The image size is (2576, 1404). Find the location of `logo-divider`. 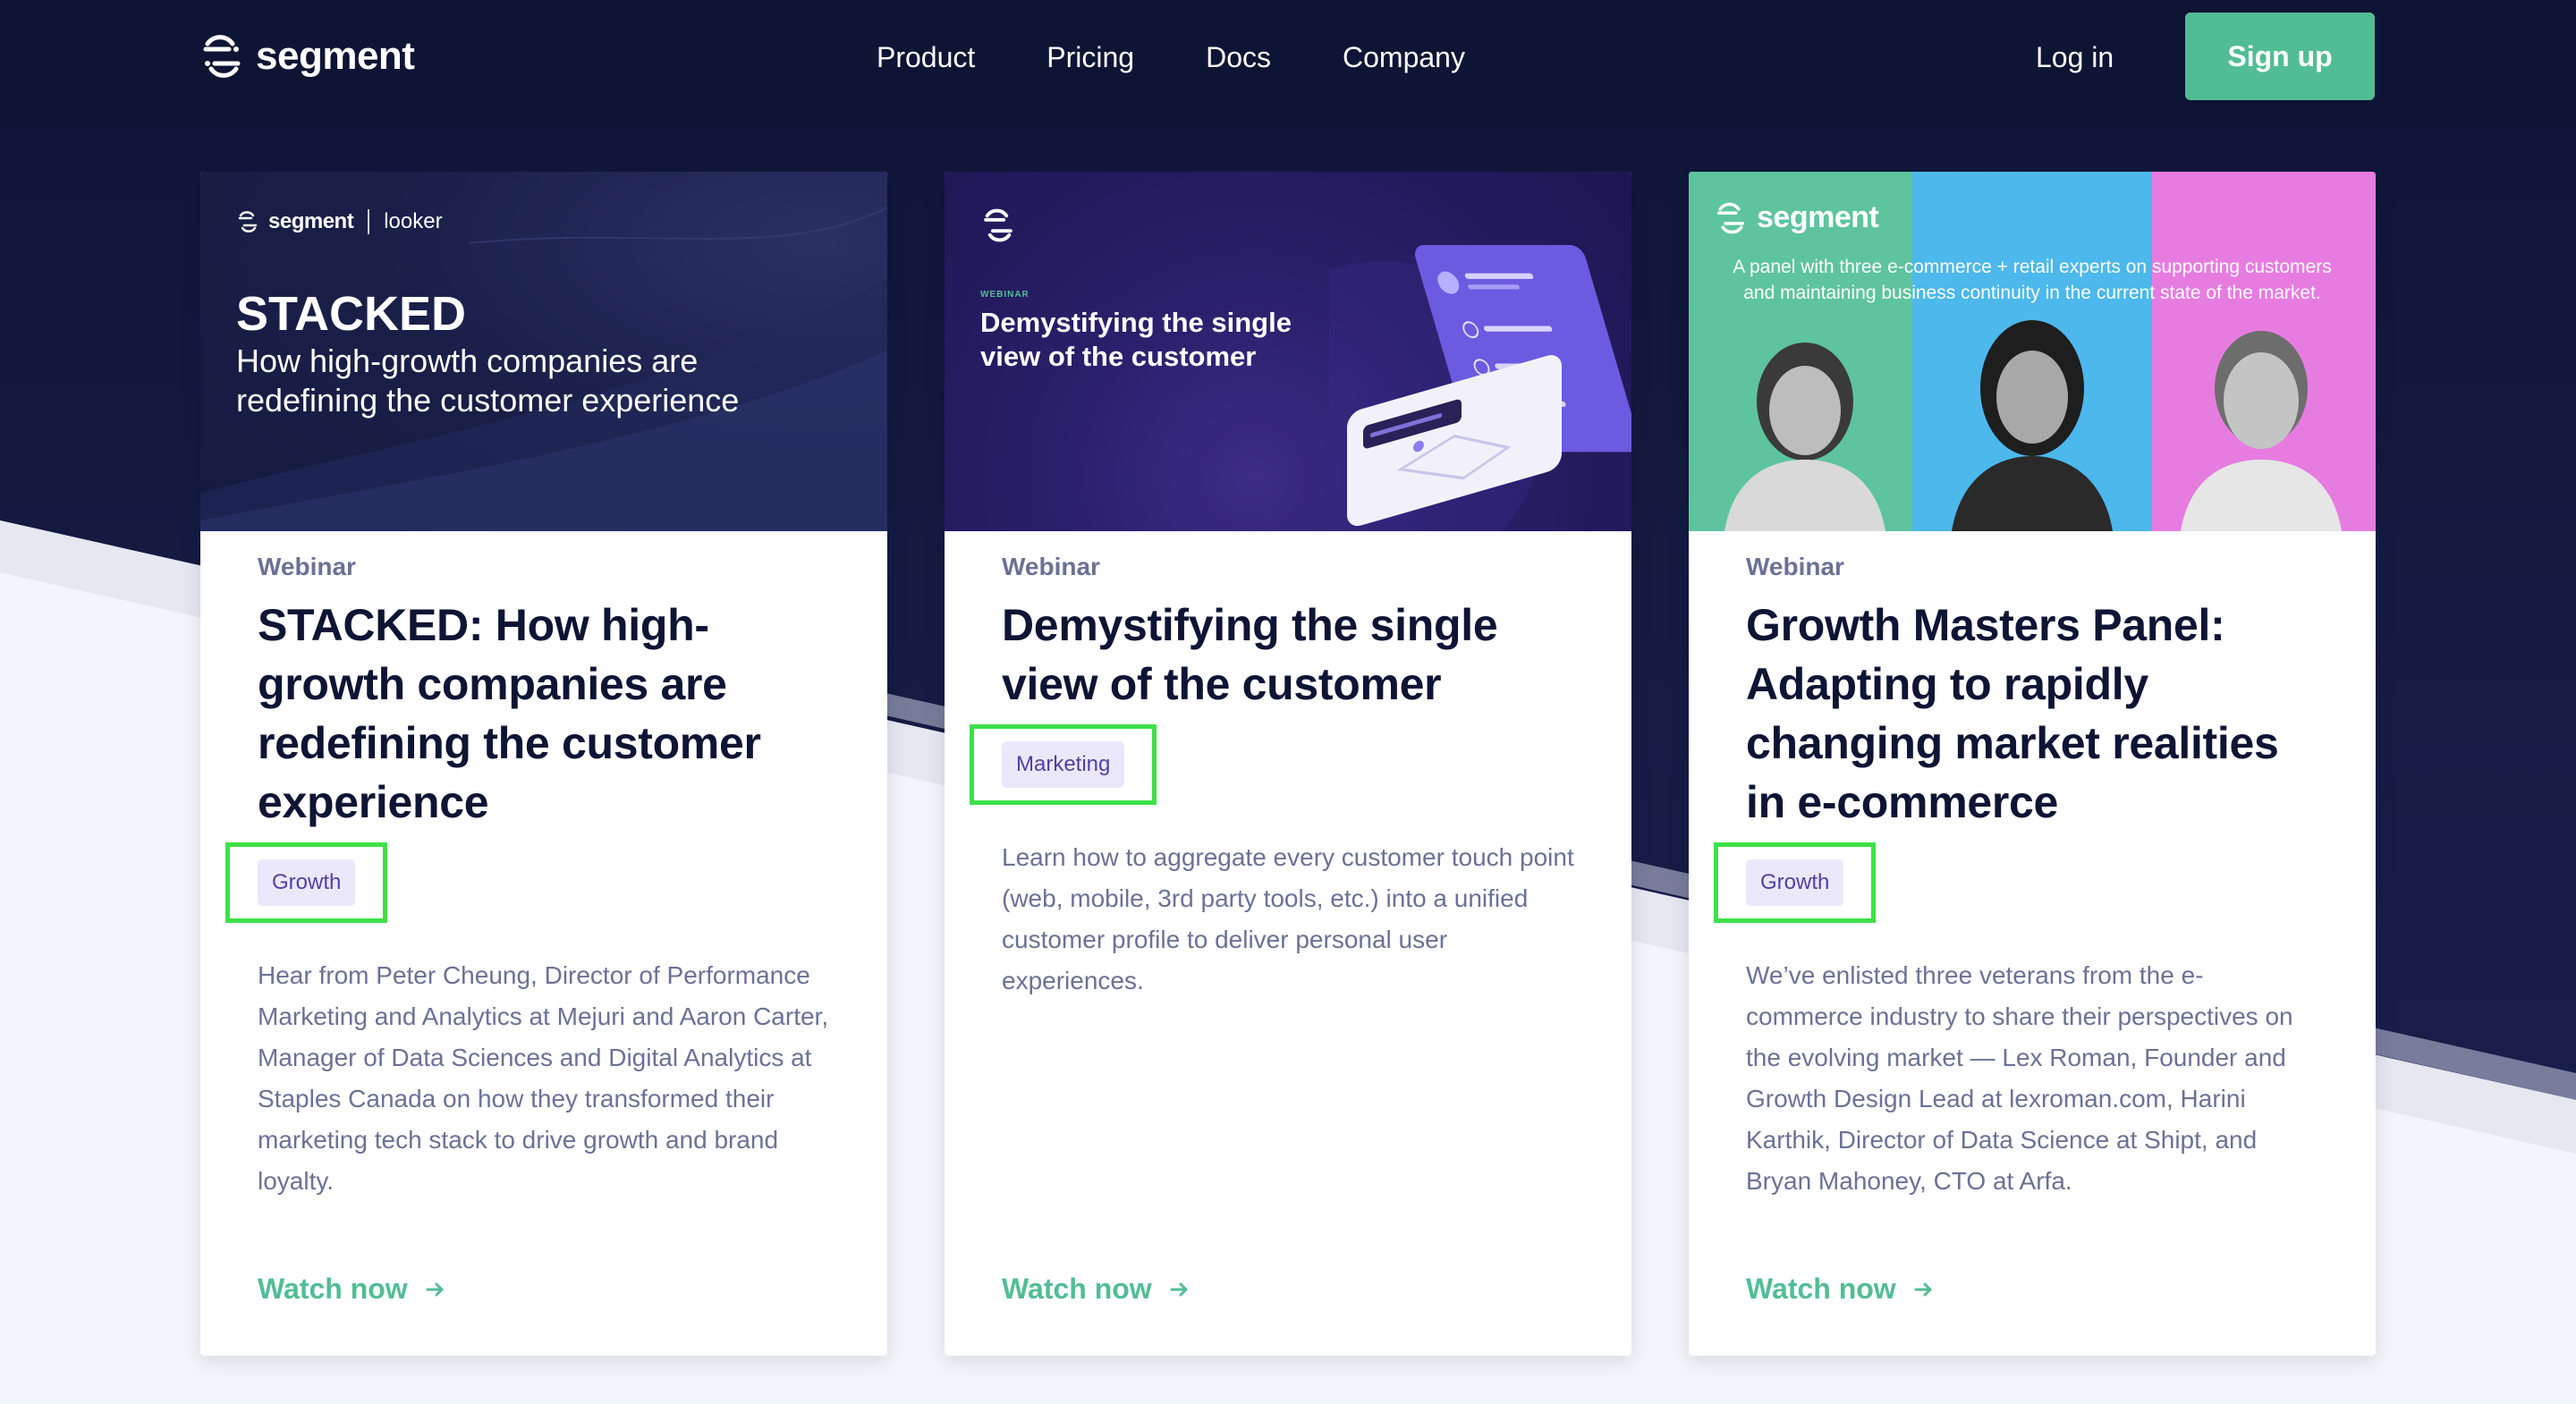

logo-divider is located at coordinates (369, 222).